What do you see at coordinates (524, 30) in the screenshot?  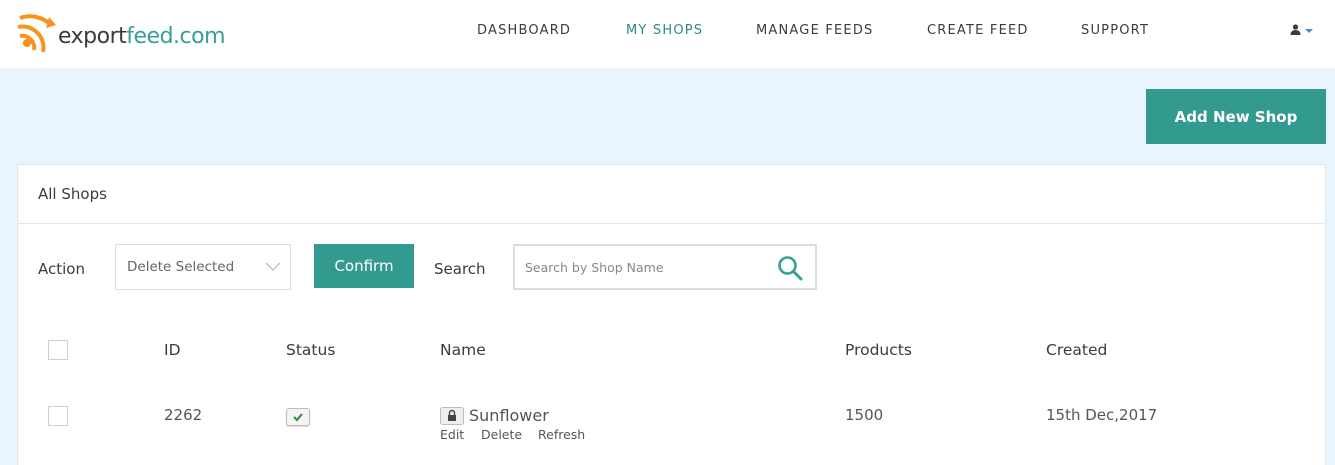 I see `nav-dashboard: DASHBOARD` at bounding box center [524, 30].